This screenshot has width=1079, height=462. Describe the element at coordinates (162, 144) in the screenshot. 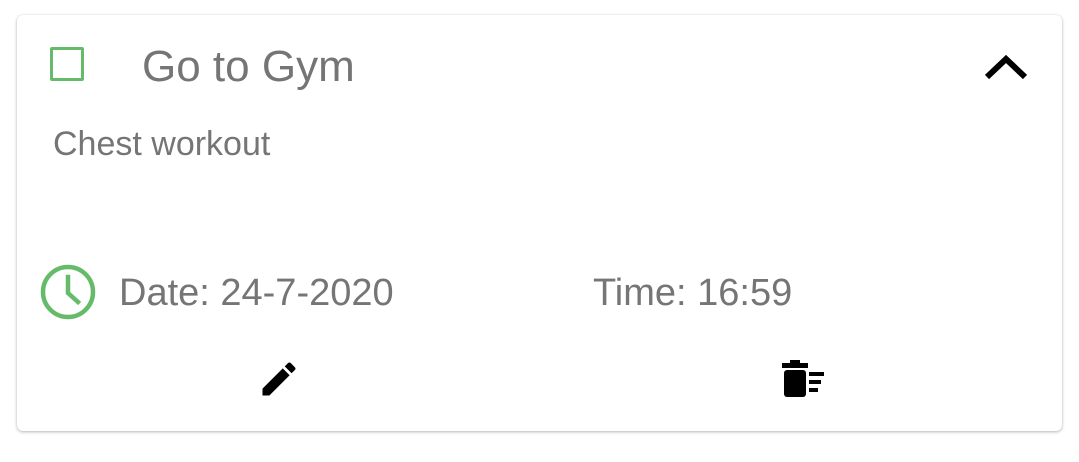

I see `task-description: Chest workout` at that location.